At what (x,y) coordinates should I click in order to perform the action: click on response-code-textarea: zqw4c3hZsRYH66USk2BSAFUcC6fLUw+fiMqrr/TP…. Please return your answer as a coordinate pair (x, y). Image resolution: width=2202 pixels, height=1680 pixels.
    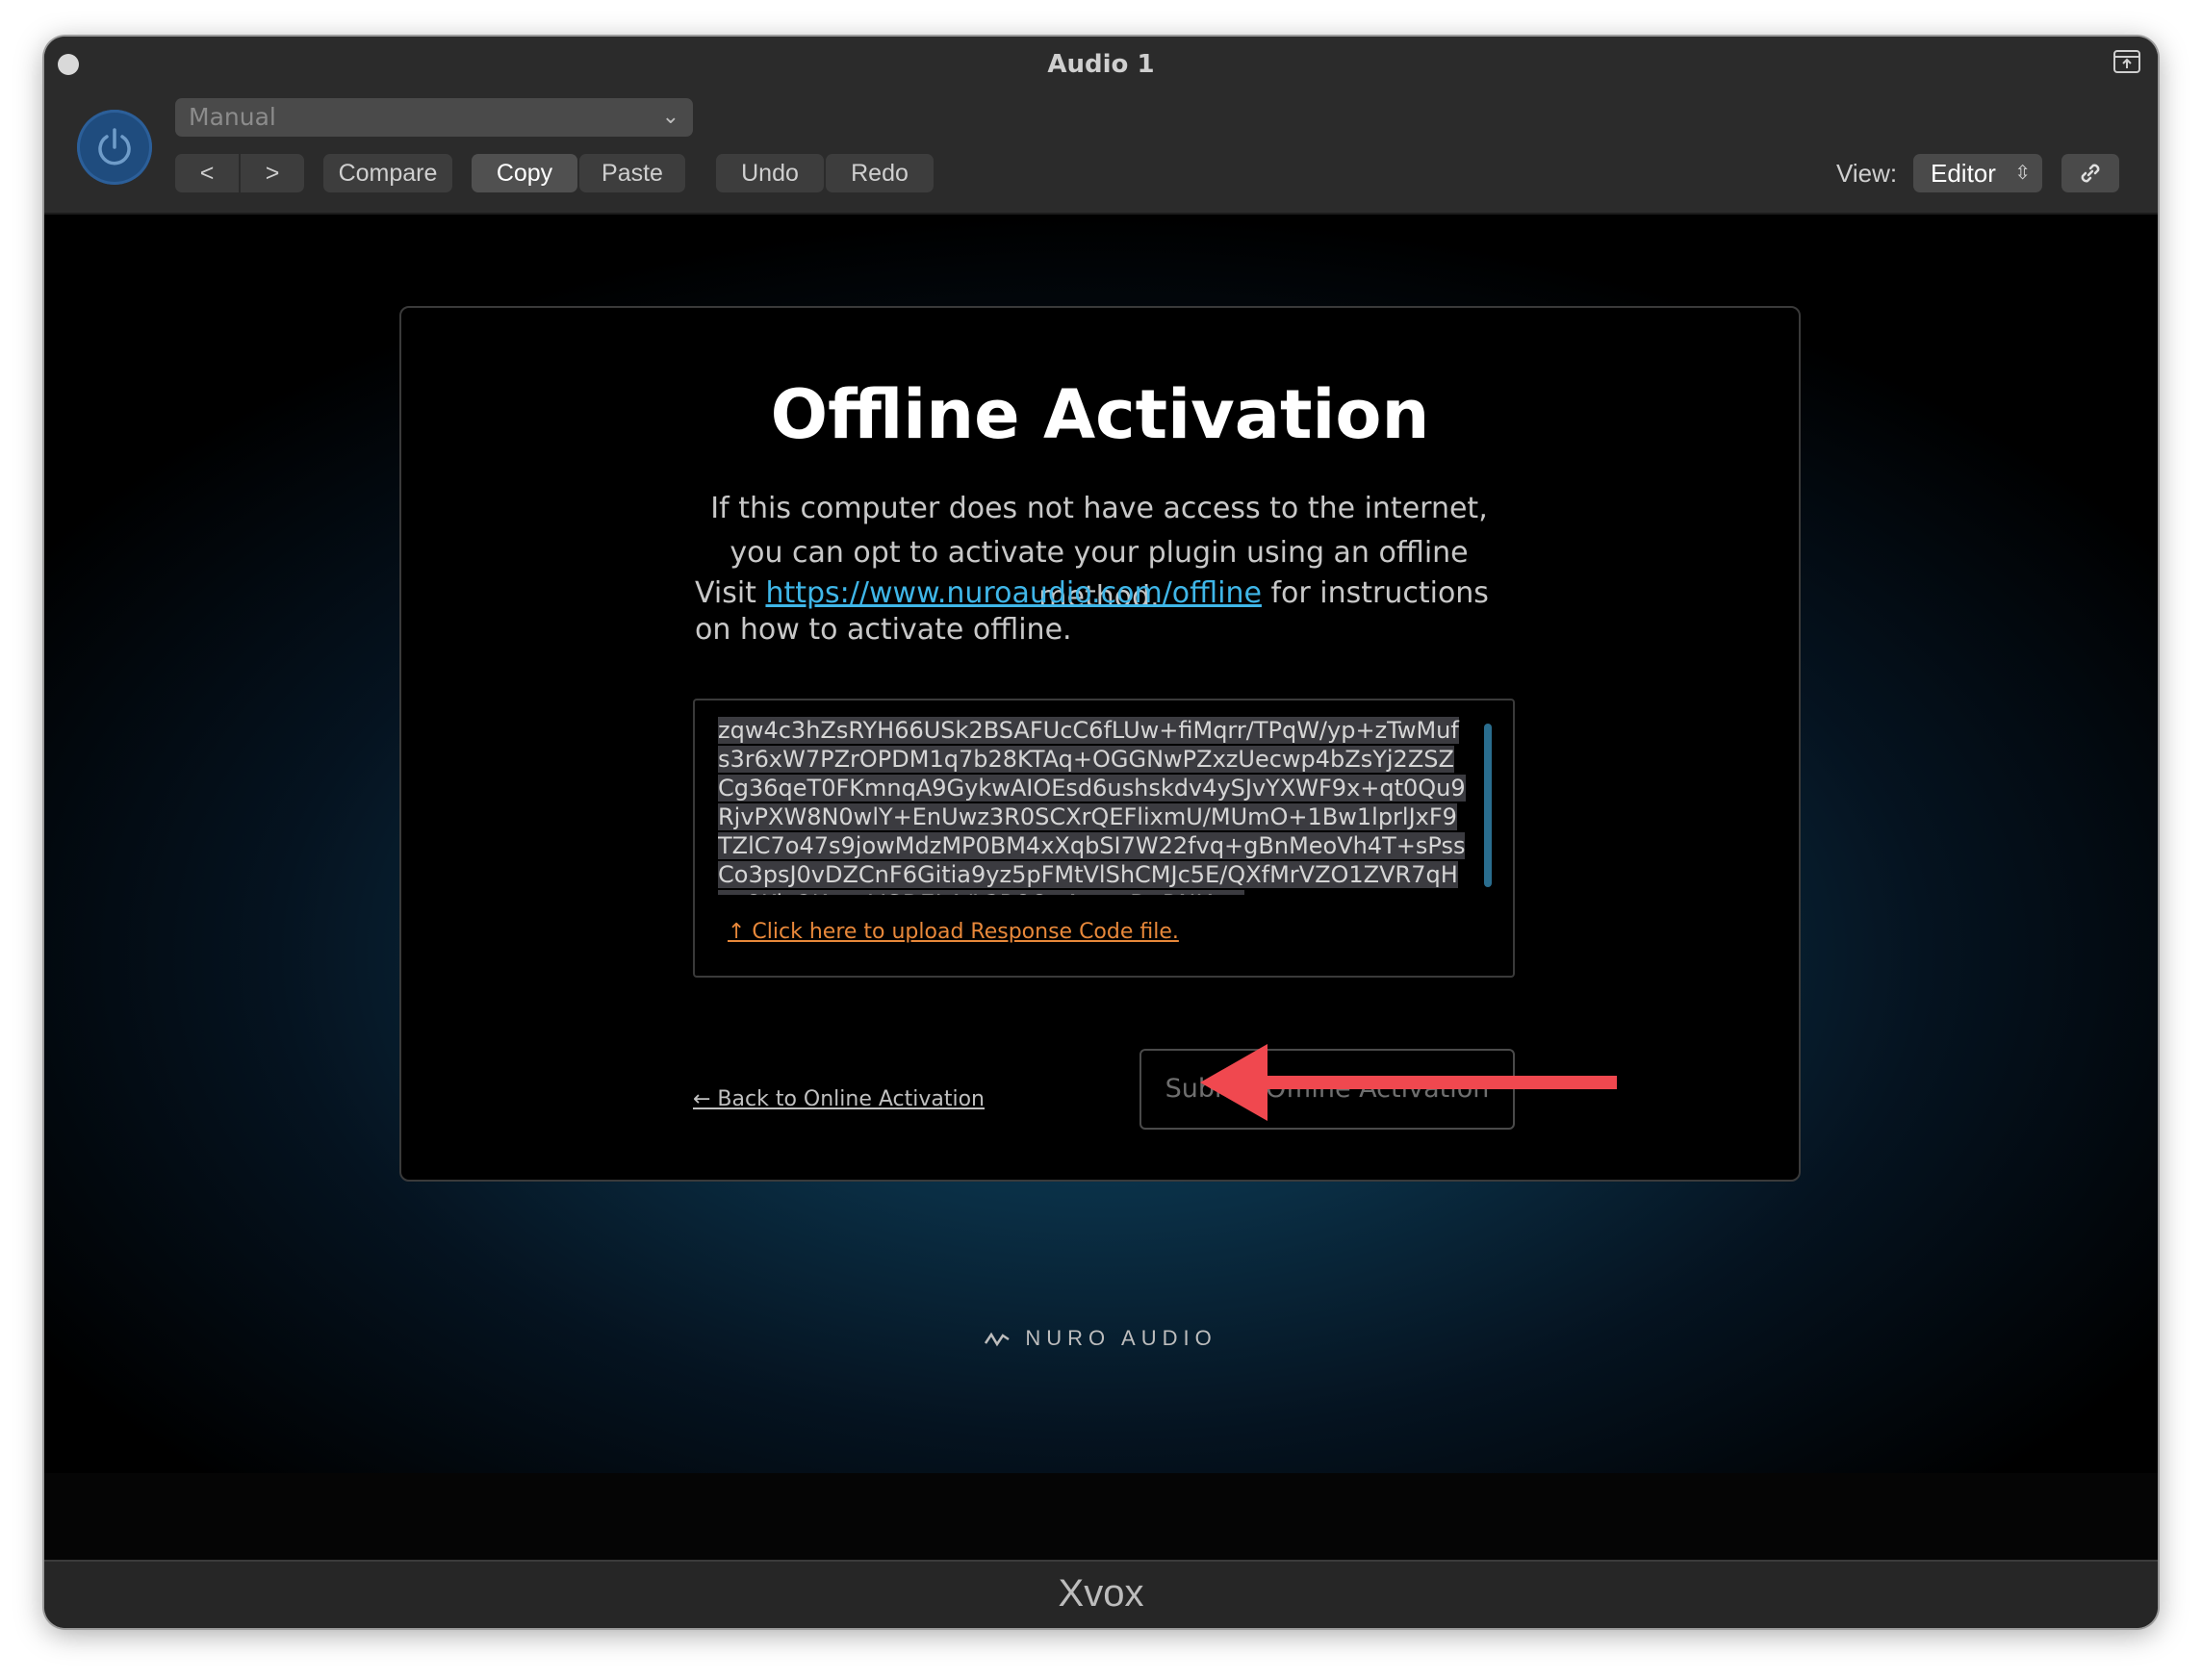
    Looking at the image, I should click on (1093, 806).